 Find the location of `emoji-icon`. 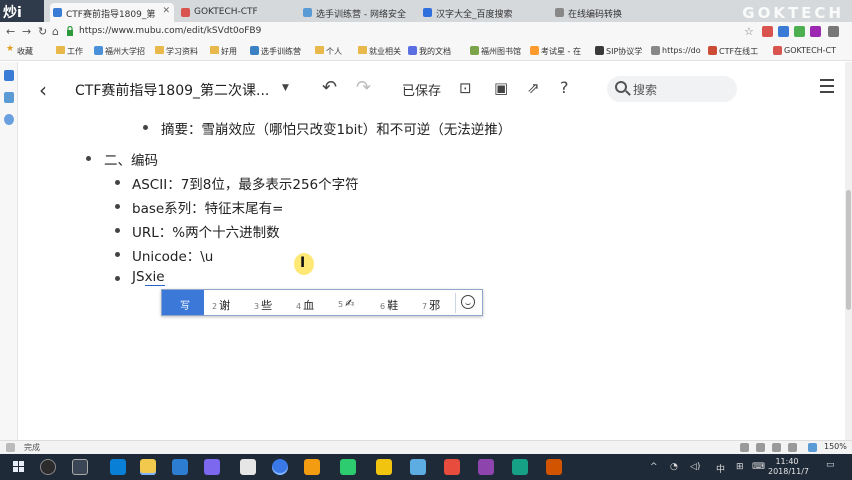

emoji-icon is located at coordinates (465, 303).